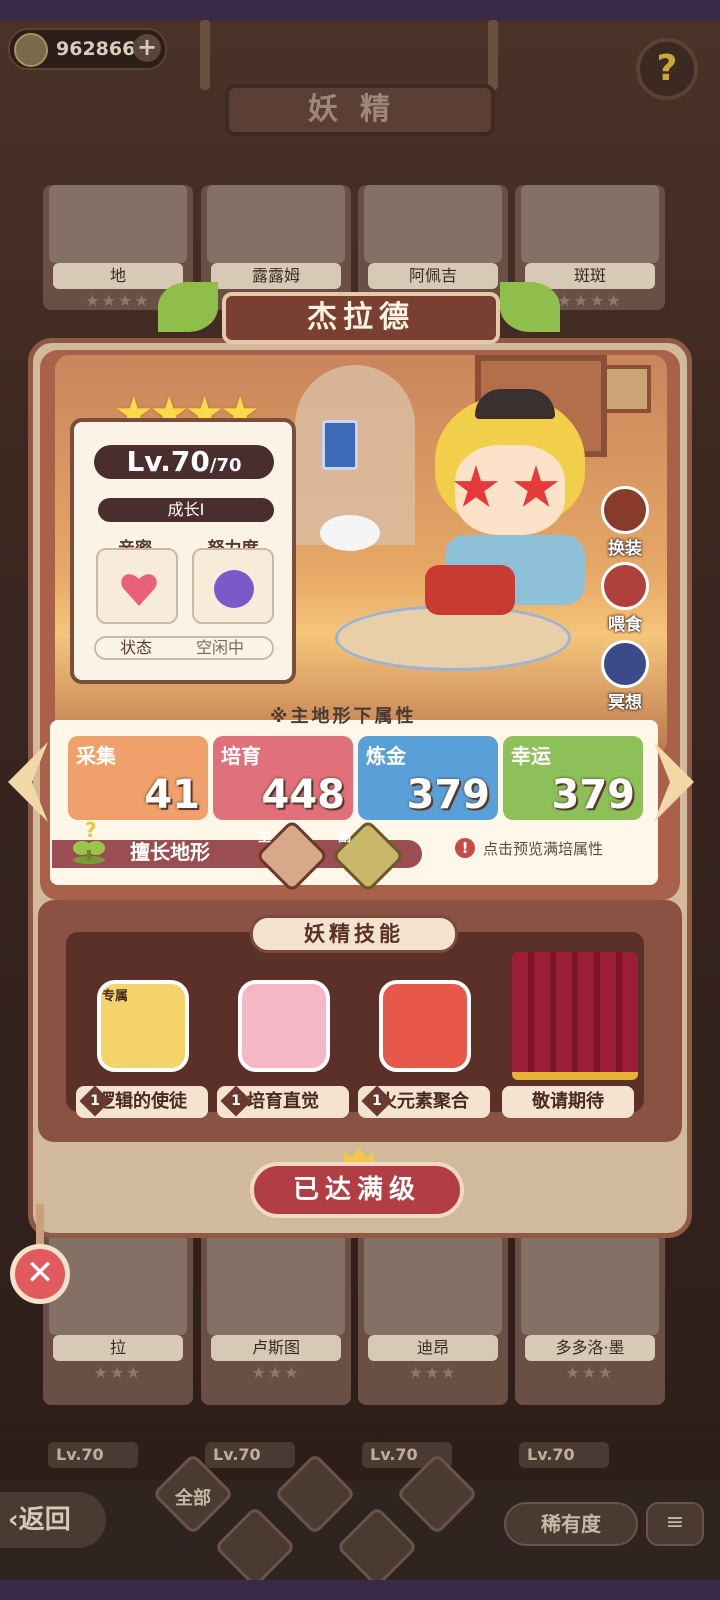 Image resolution: width=720 pixels, height=1600 pixels. What do you see at coordinates (40, 1225) in the screenshot?
I see `close-rope` at bounding box center [40, 1225].